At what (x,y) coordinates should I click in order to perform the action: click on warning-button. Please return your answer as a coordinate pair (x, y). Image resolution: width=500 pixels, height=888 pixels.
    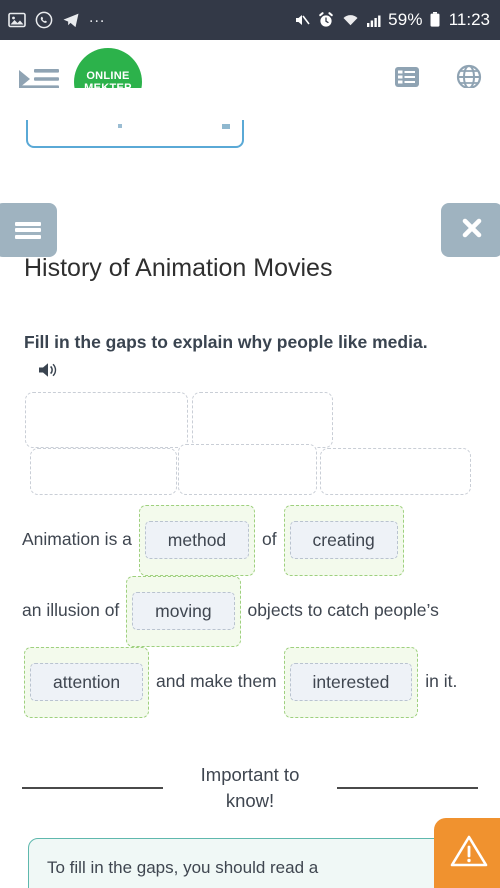
    Looking at the image, I should click on (467, 853).